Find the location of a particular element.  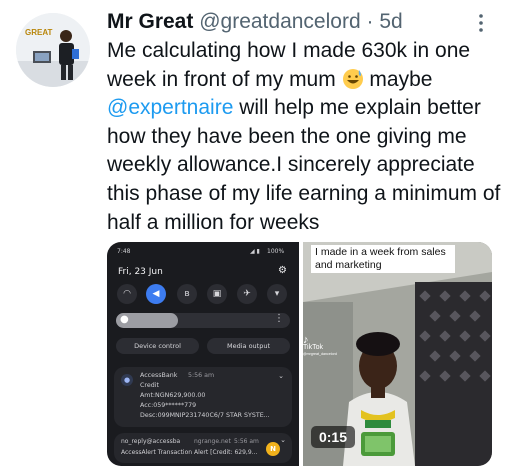

avatar-logo-text: GREAT is located at coordinates (39, 32).